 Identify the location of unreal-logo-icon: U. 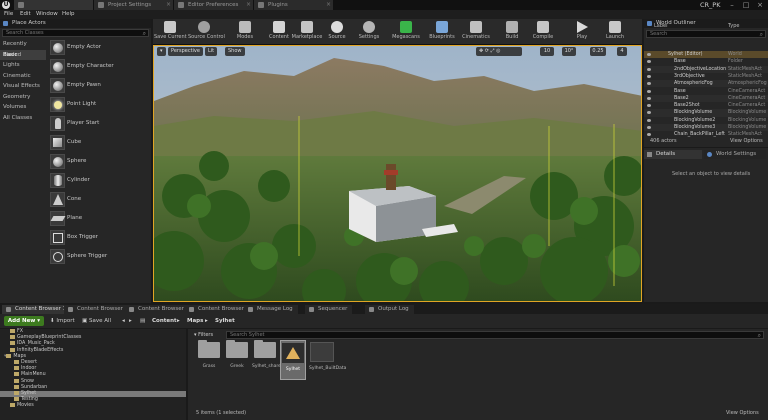
(6, 5).